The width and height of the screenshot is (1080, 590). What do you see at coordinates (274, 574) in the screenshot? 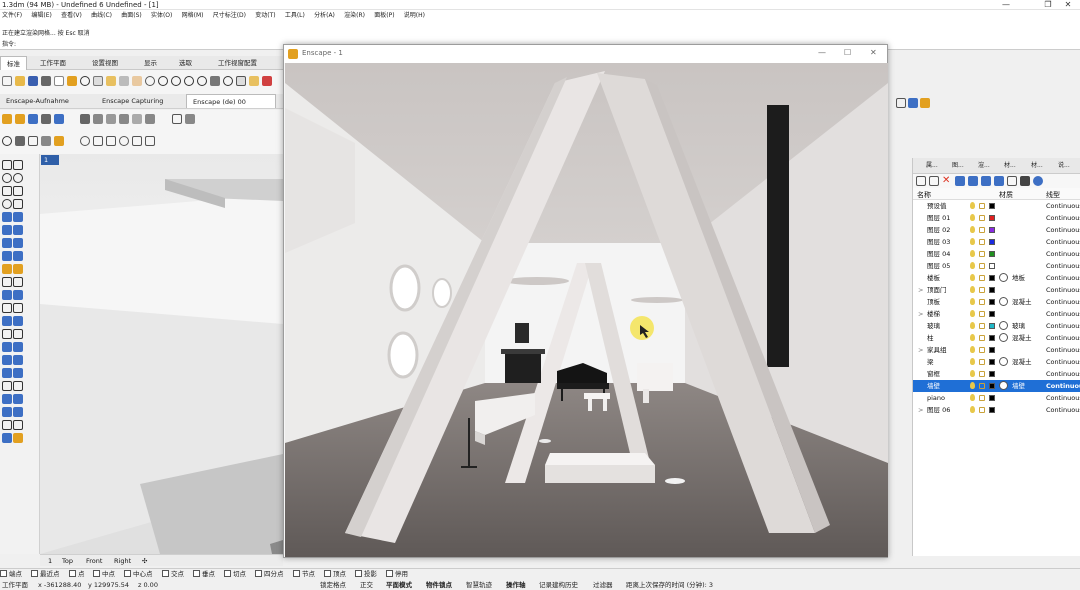
I see `osnap-label: 四分点` at bounding box center [274, 574].